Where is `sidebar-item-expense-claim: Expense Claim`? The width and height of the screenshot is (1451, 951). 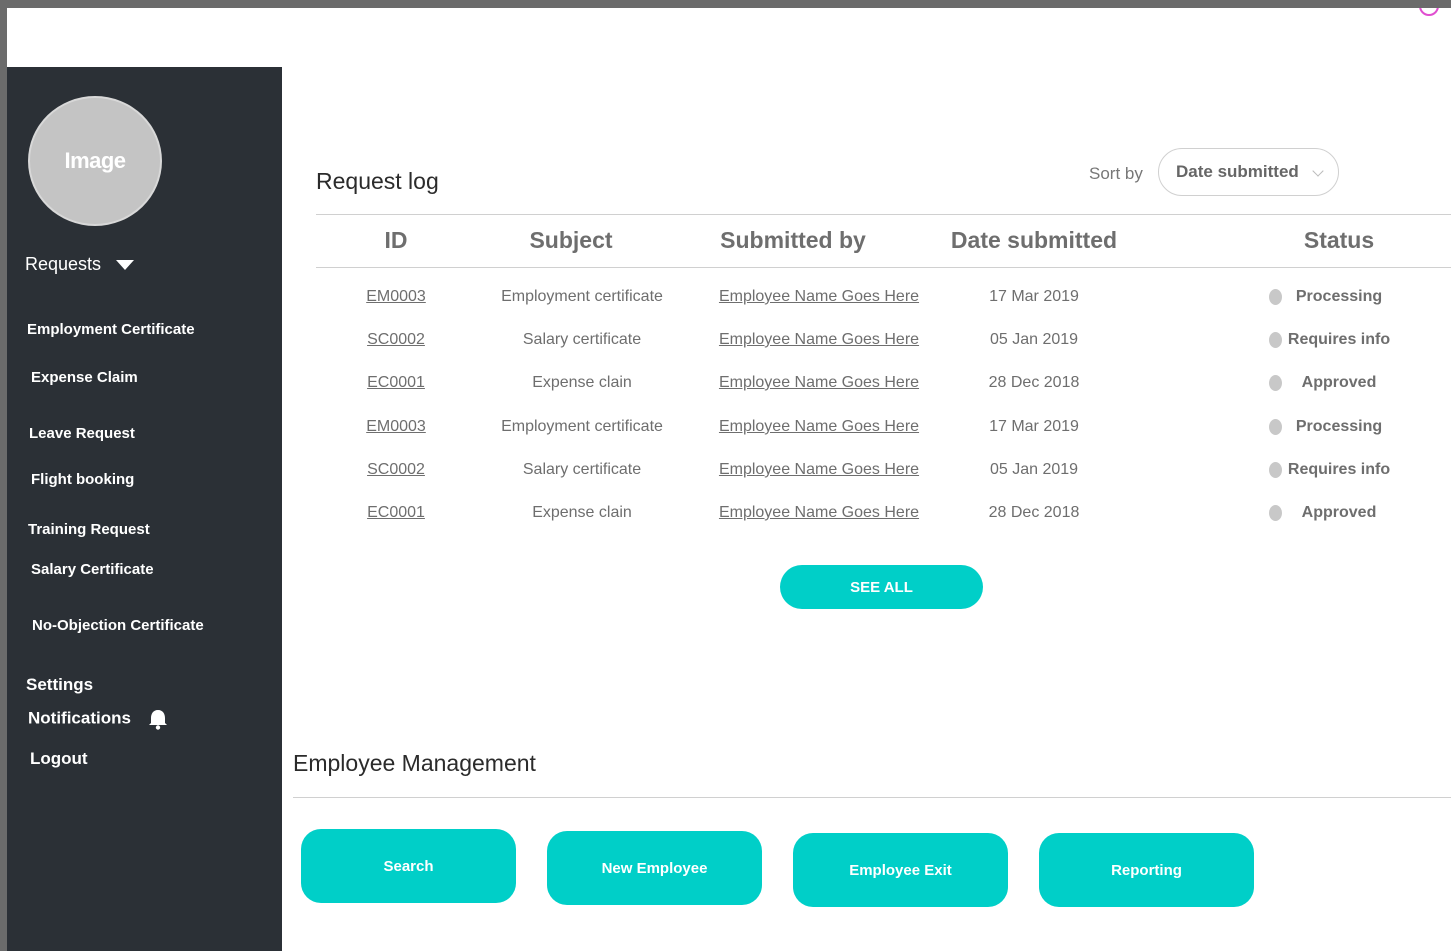
sidebar-item-expense-claim: Expense Claim is located at coordinates (84, 377).